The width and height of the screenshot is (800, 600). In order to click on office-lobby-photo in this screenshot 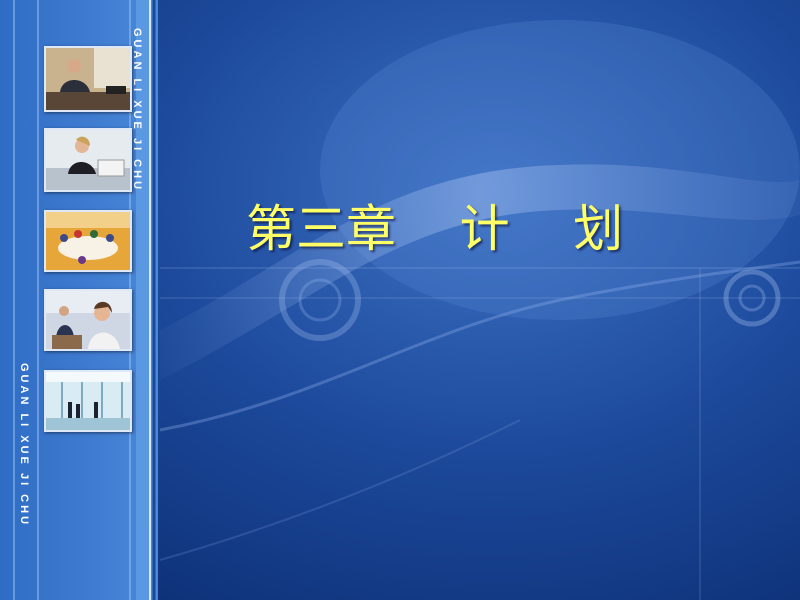, I will do `click(88, 401)`.